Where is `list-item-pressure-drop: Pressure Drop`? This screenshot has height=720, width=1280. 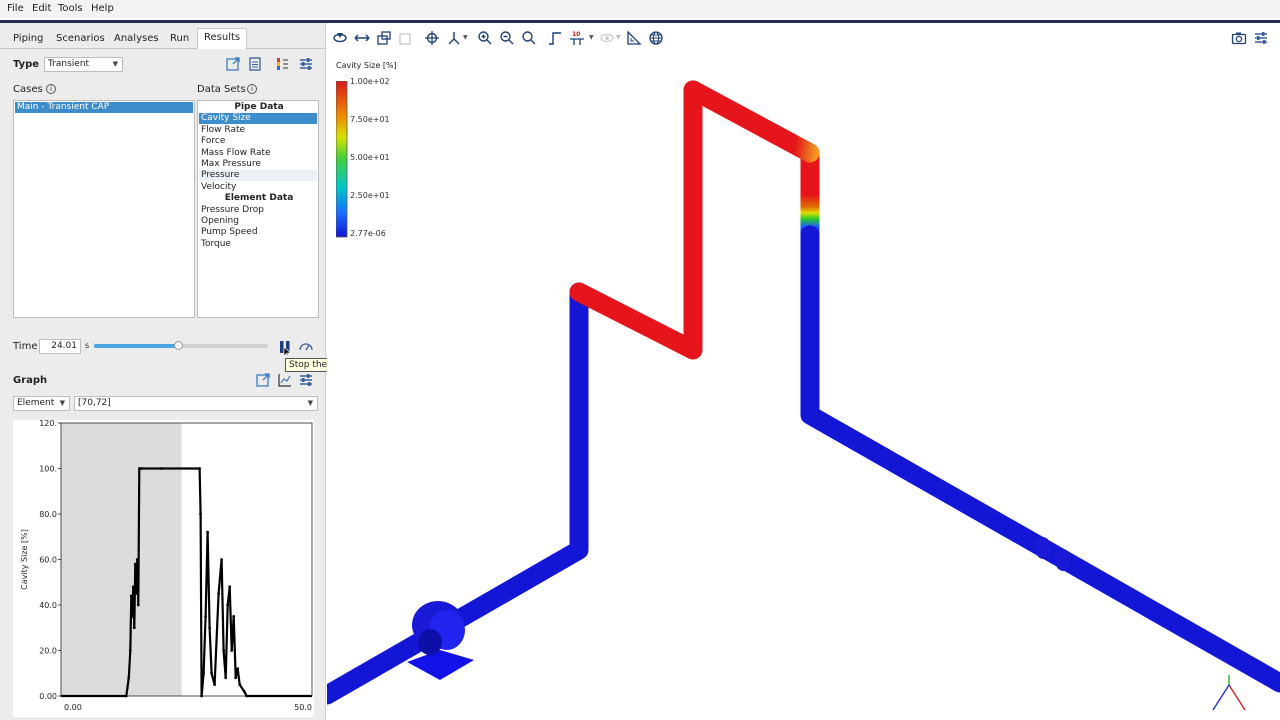 list-item-pressure-drop: Pressure Drop is located at coordinates (258, 210).